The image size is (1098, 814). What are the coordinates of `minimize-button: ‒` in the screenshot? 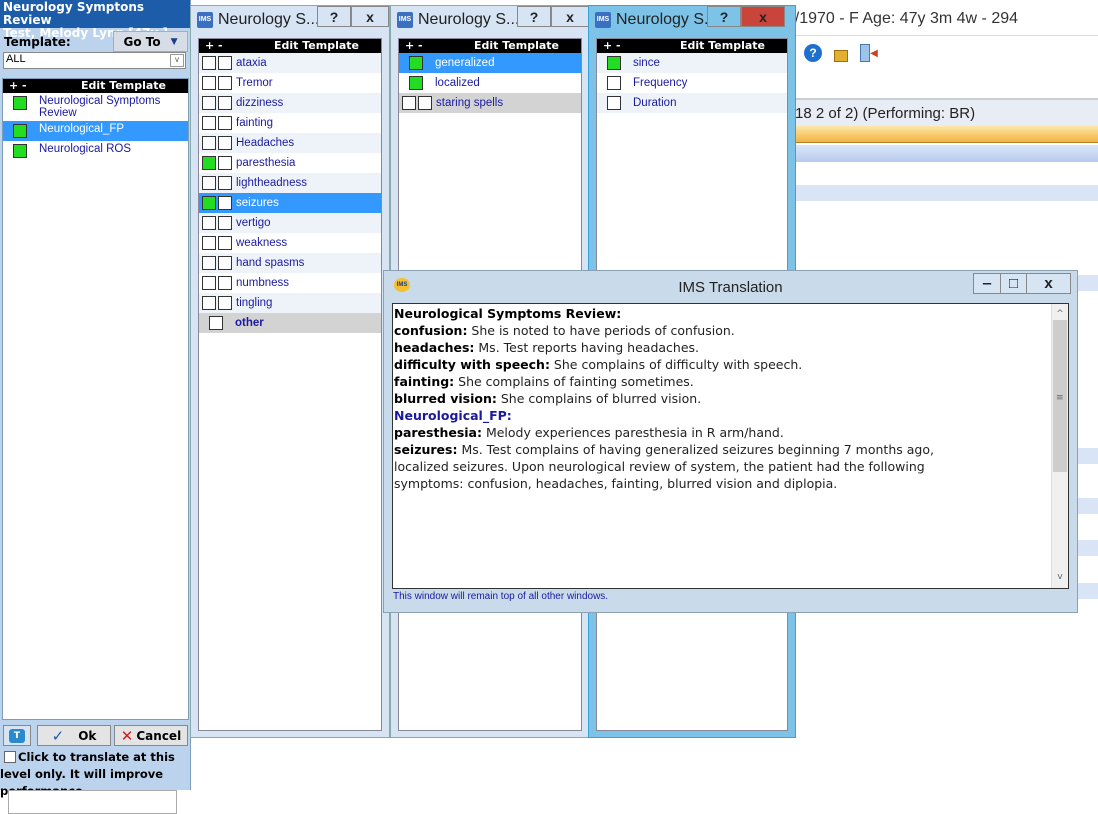 It's located at (987, 283).